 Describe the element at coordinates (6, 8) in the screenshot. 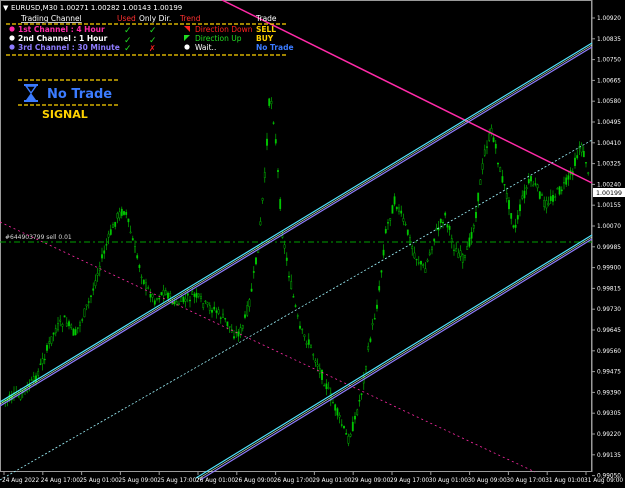

I see `chart-down-arrow-icon: ▼` at that location.